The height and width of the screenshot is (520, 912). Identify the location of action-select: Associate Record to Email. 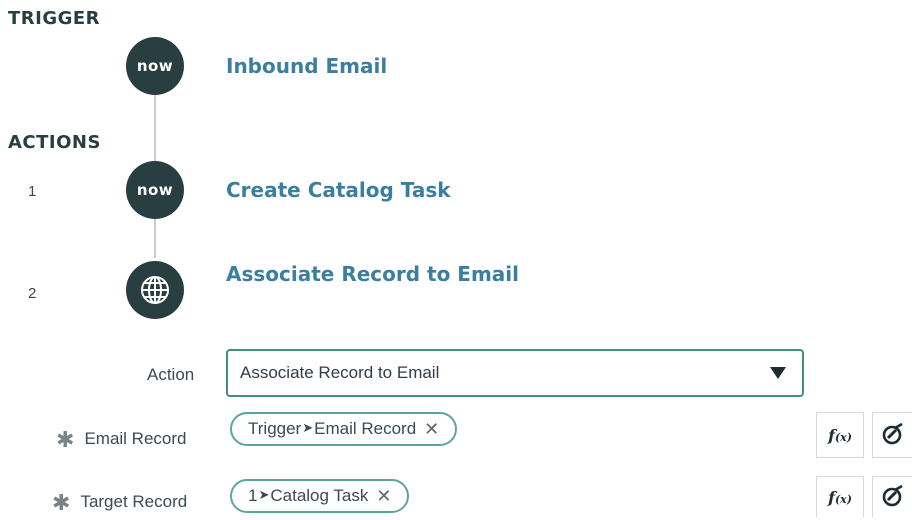
(515, 373).